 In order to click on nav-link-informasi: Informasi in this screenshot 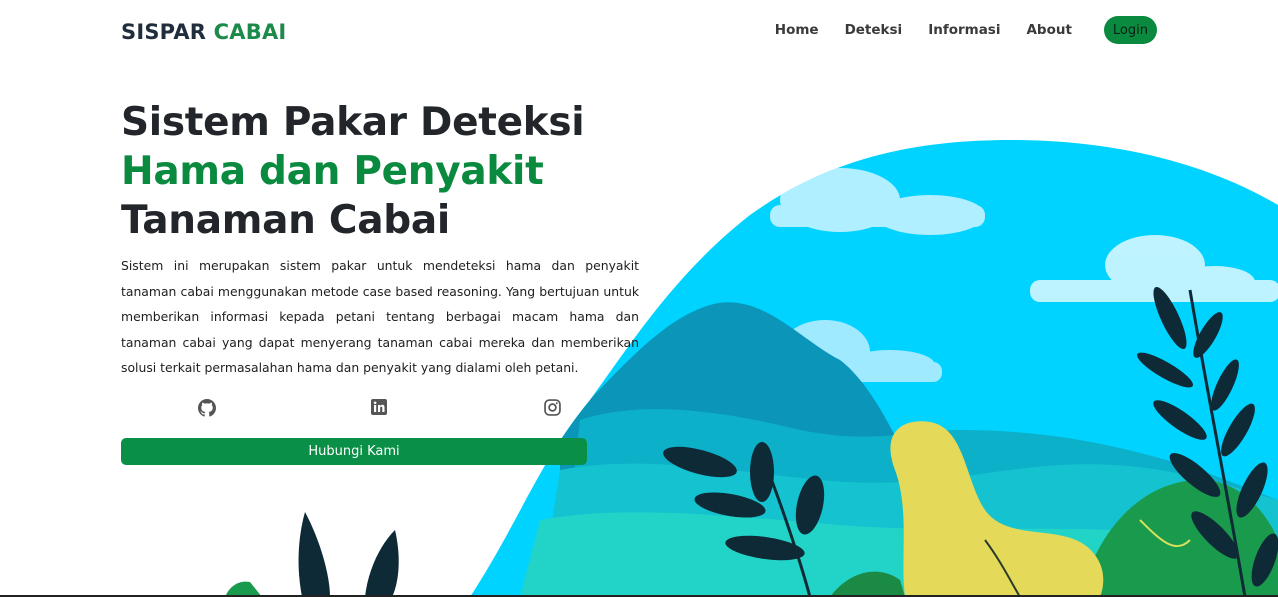, I will do `click(964, 30)`.